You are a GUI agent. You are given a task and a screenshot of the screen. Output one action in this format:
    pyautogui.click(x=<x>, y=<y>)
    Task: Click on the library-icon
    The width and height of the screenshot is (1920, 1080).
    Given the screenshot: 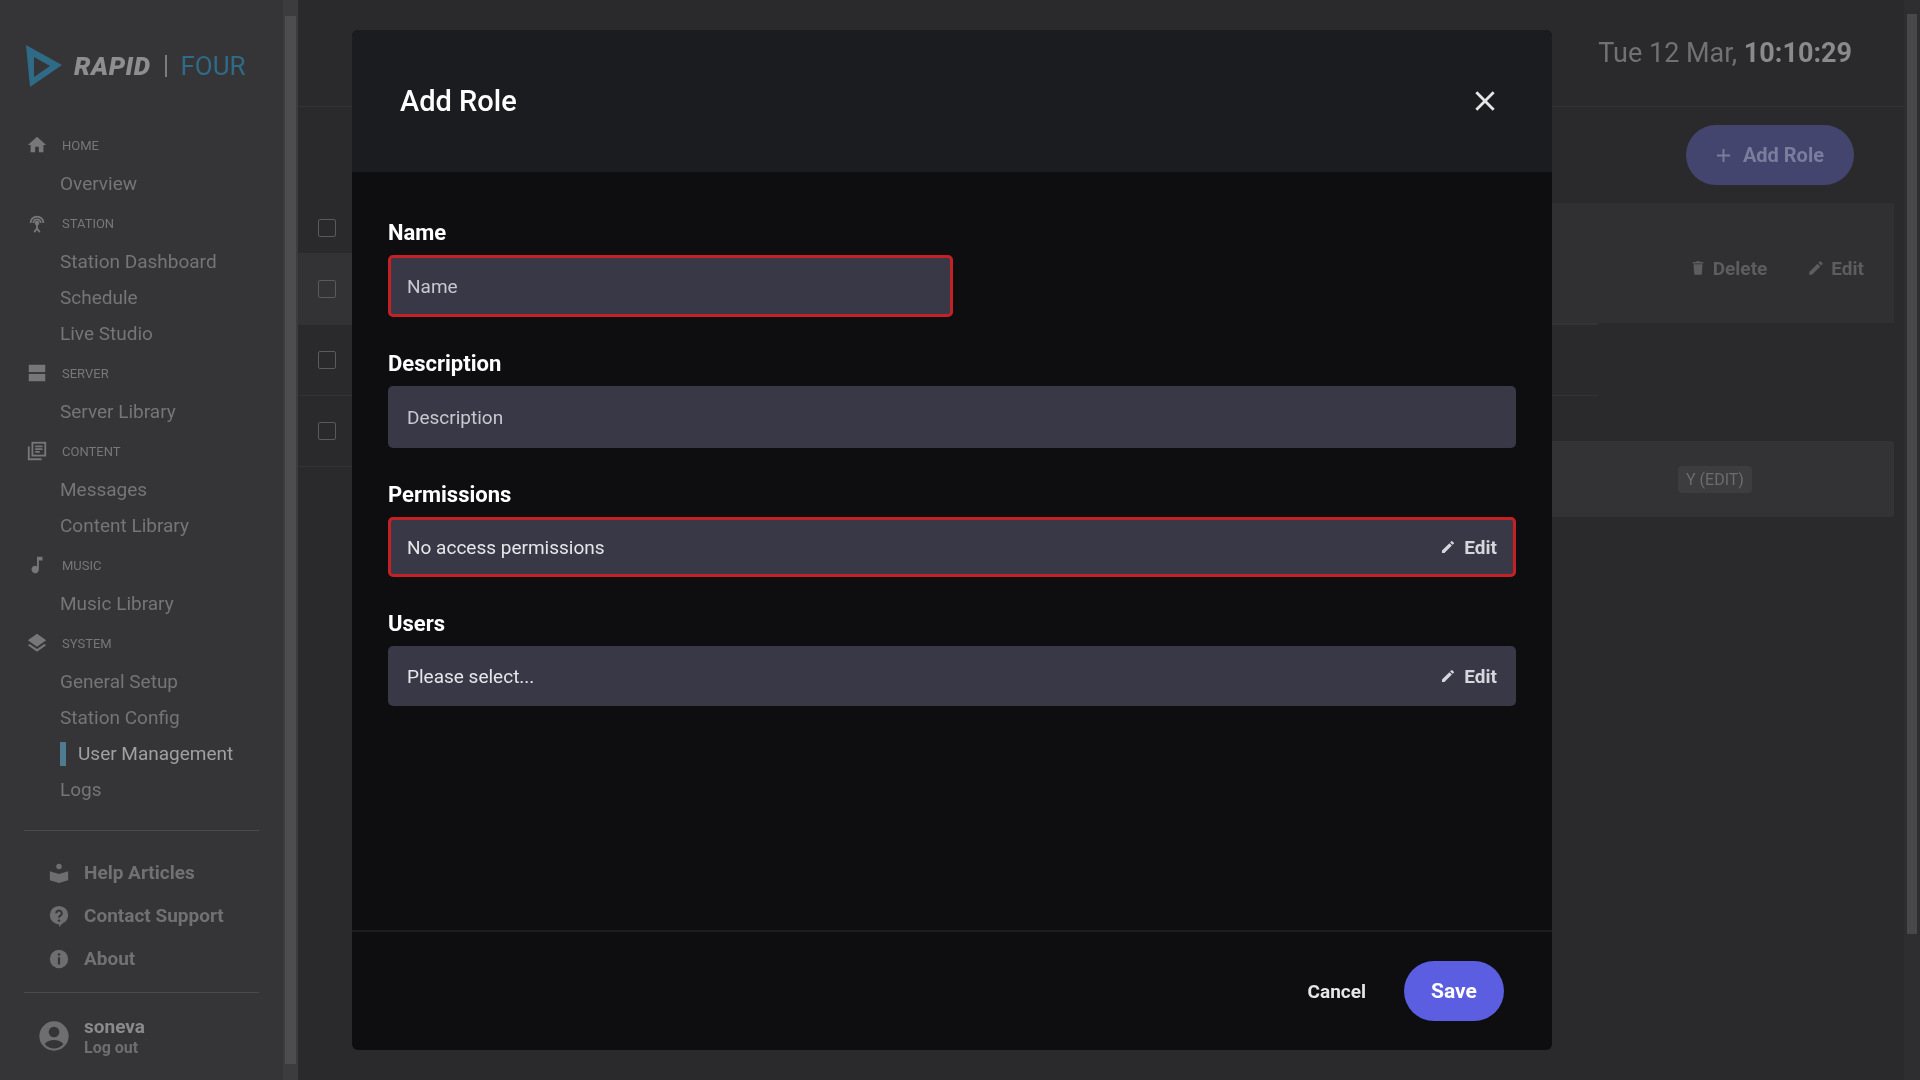 What is the action you would take?
    pyautogui.click(x=37, y=451)
    